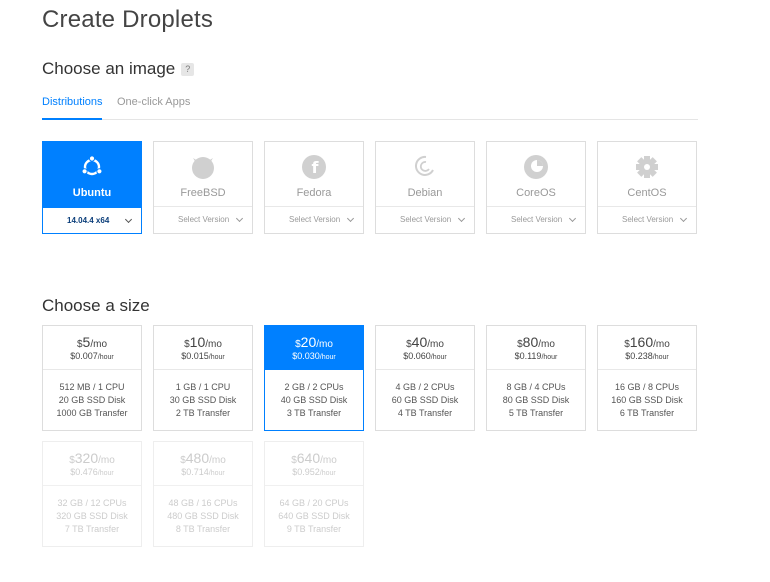 This screenshot has width=770, height=582. I want to click on hourly-price: $0.476/hour, so click(92, 472).